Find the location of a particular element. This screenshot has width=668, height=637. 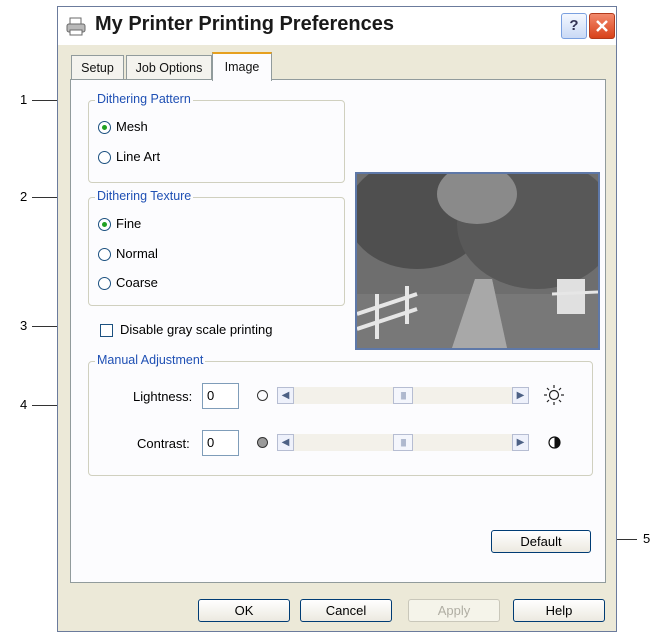

cancel-button: Cancel is located at coordinates (346, 610).